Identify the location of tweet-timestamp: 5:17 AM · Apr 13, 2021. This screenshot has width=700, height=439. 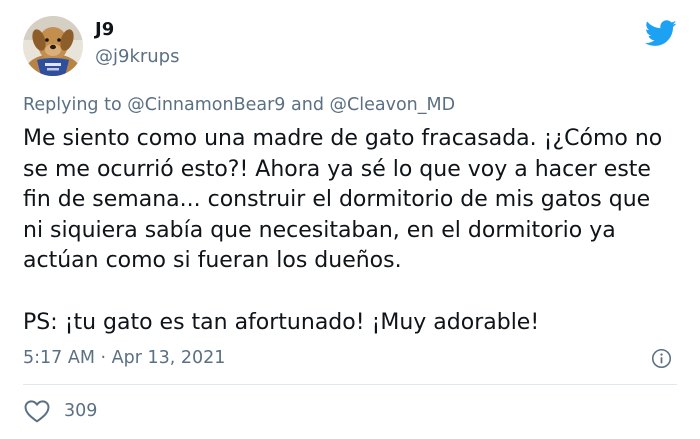
(124, 358).